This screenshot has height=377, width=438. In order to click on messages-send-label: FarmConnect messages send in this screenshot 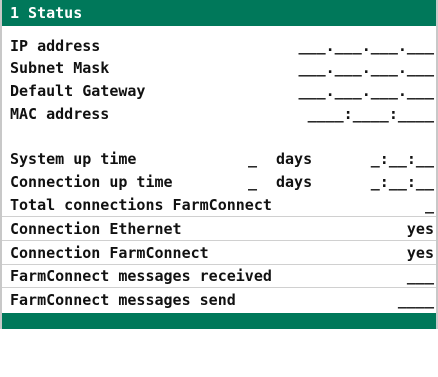, I will do `click(123, 300)`.